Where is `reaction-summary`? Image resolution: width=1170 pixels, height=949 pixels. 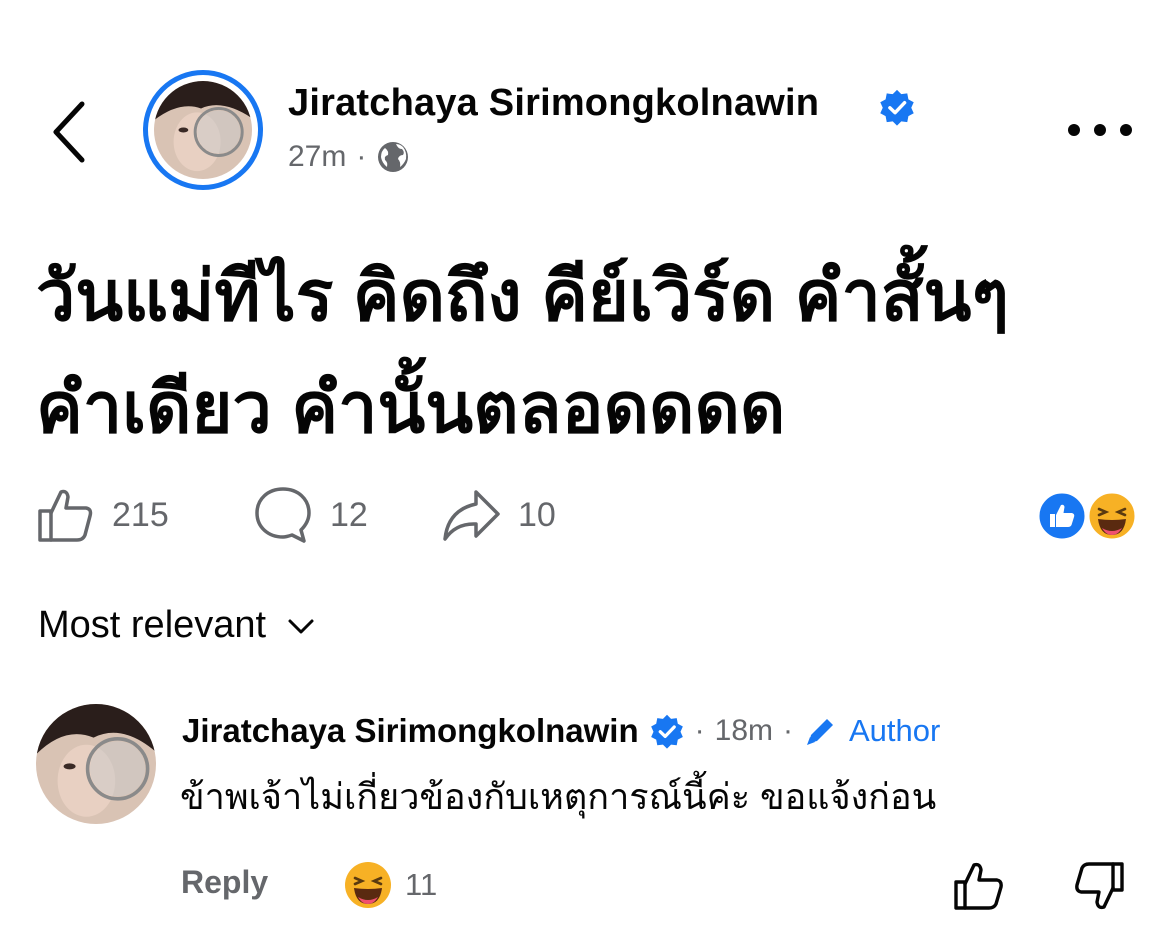
reaction-summary is located at coordinates (1088, 516).